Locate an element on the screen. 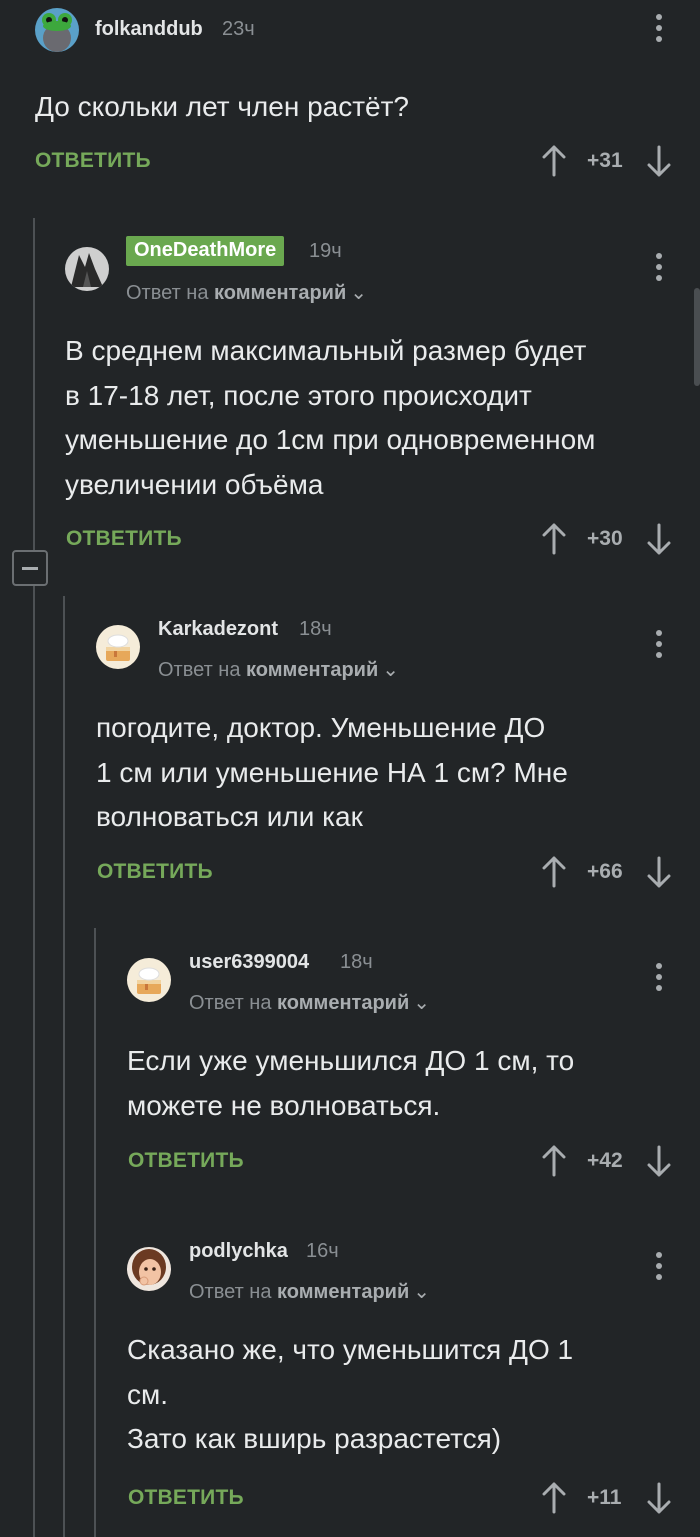 This screenshot has width=700, height=1537. comment-score: +11 is located at coordinates (604, 1497).